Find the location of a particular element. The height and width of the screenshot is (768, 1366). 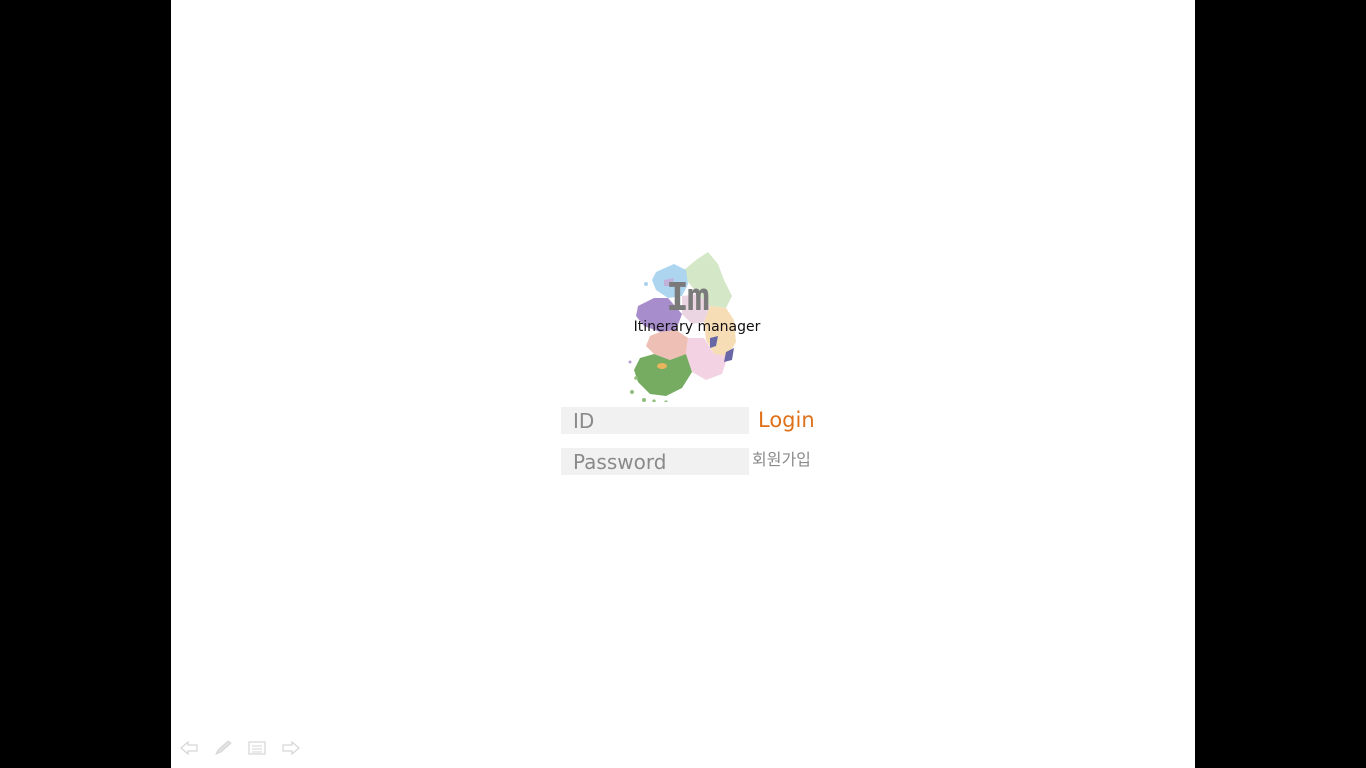

previous-arrow-icon is located at coordinates (189, 748).